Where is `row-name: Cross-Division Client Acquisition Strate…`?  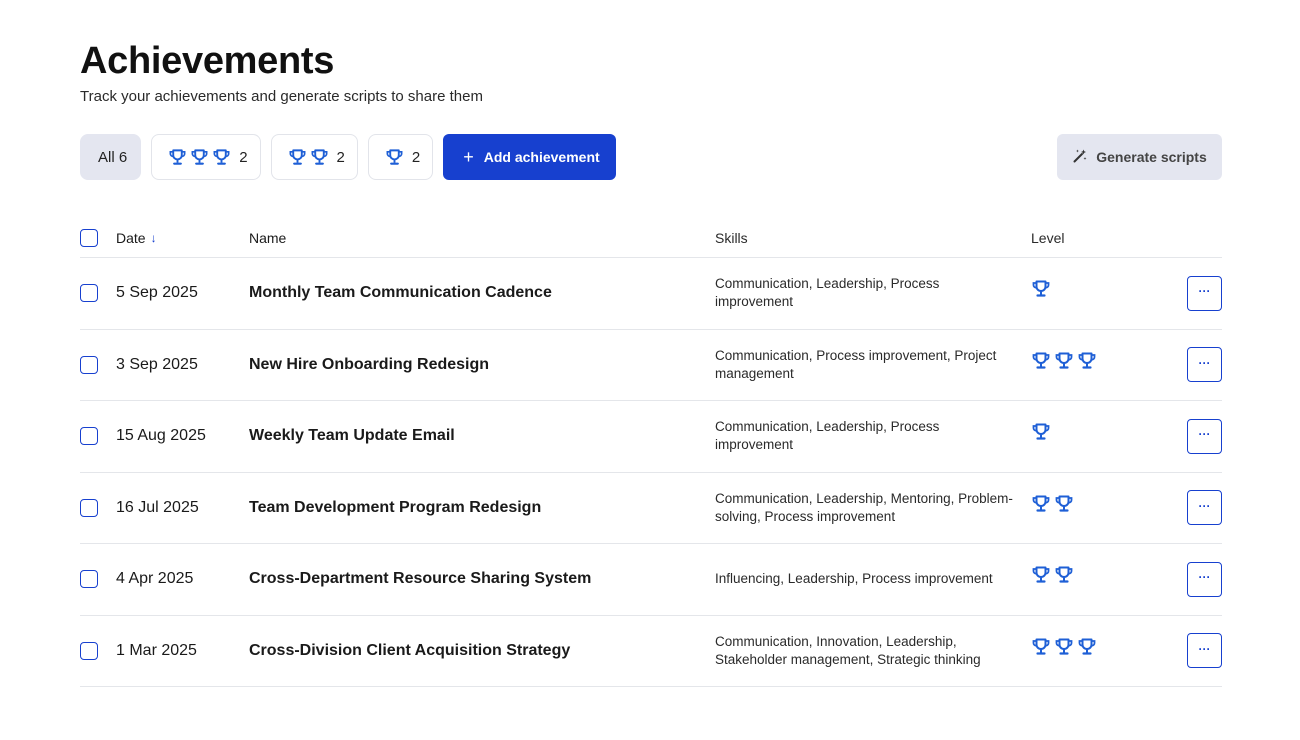 row-name: Cross-Division Client Acquisition Strate… is located at coordinates (482, 651).